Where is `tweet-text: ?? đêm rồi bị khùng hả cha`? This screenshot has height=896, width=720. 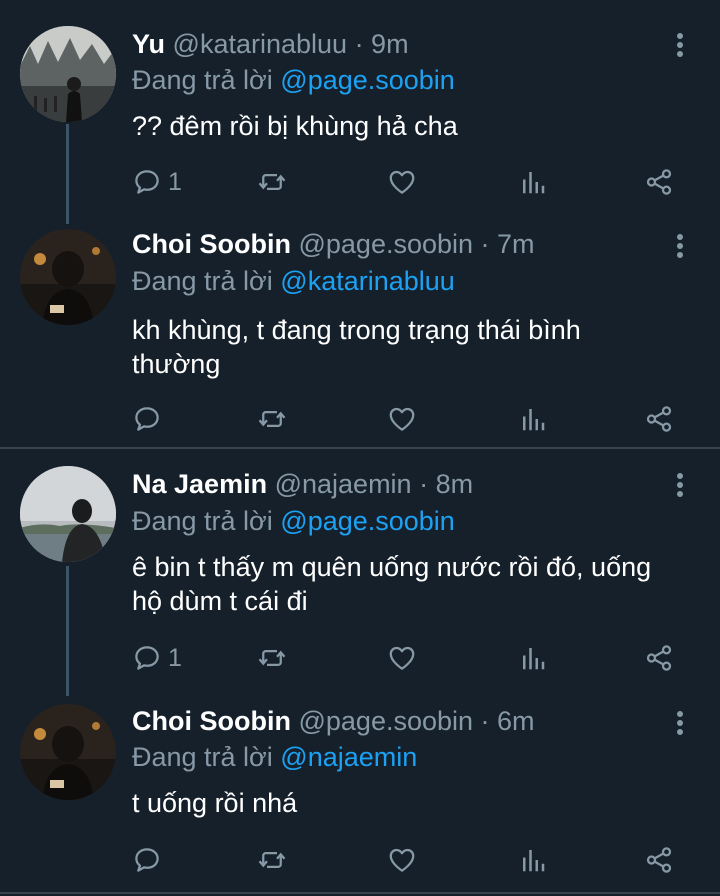
tweet-text: ?? đêm rồi bị khùng hả cha is located at coordinates (295, 126).